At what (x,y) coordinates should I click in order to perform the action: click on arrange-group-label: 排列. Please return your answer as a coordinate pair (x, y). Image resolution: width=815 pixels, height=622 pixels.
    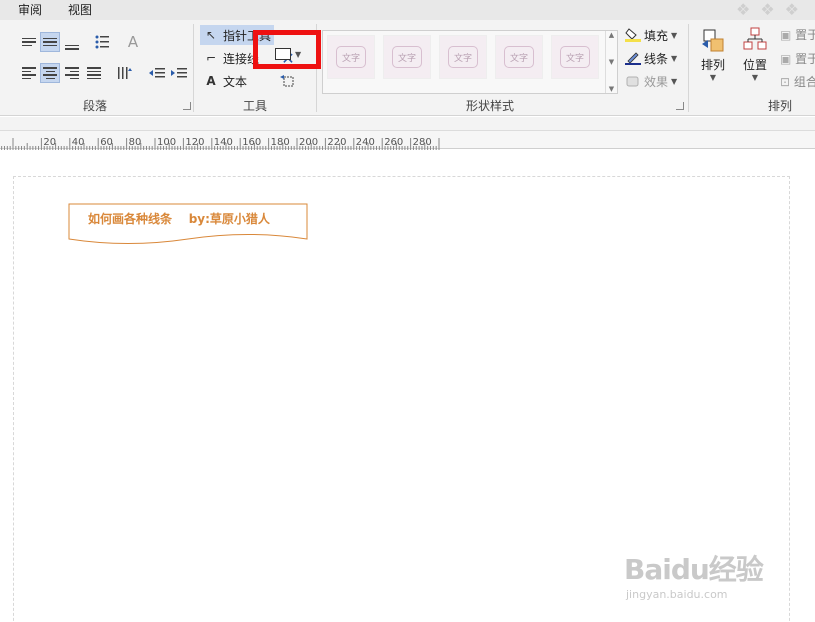
    Looking at the image, I should click on (779, 106).